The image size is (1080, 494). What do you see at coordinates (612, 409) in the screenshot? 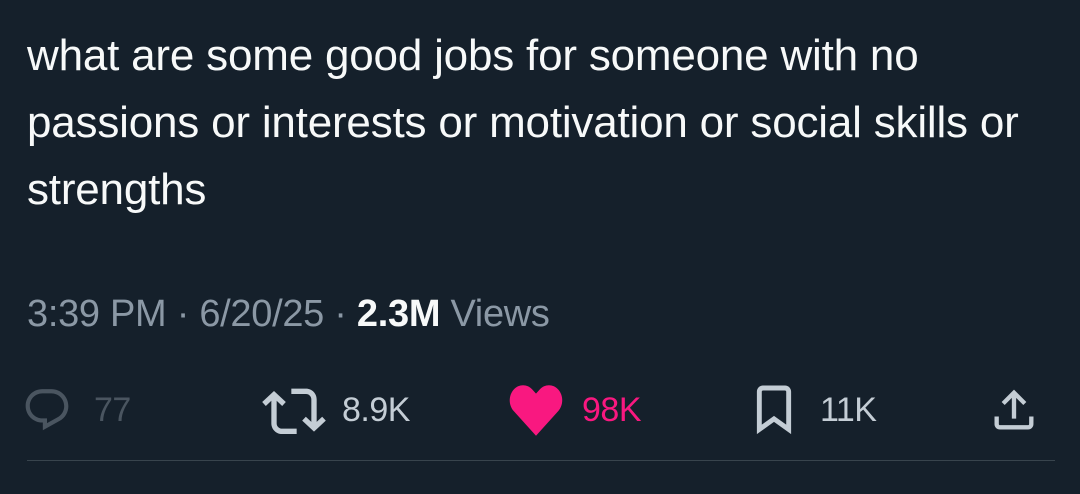
I see `like-count: 98K` at bounding box center [612, 409].